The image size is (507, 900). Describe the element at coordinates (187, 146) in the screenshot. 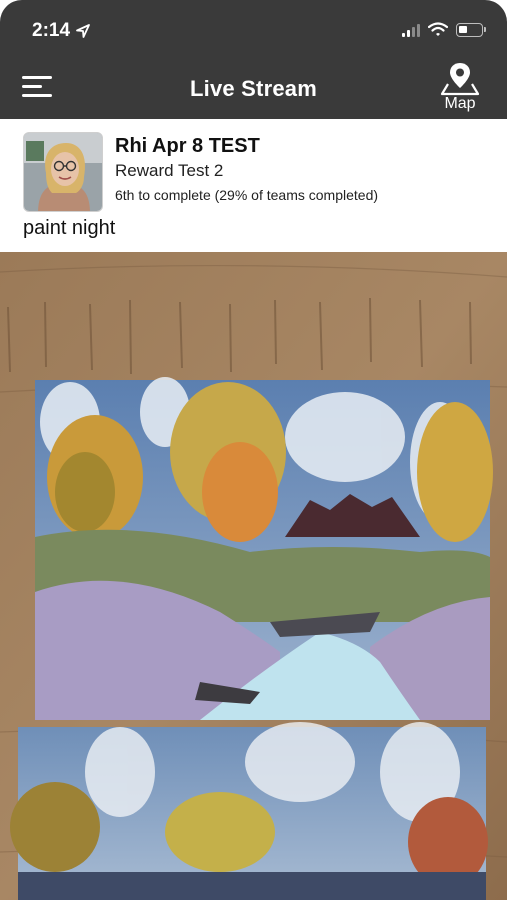

I see `team-name: Rhi Apr 8 TEST` at that location.